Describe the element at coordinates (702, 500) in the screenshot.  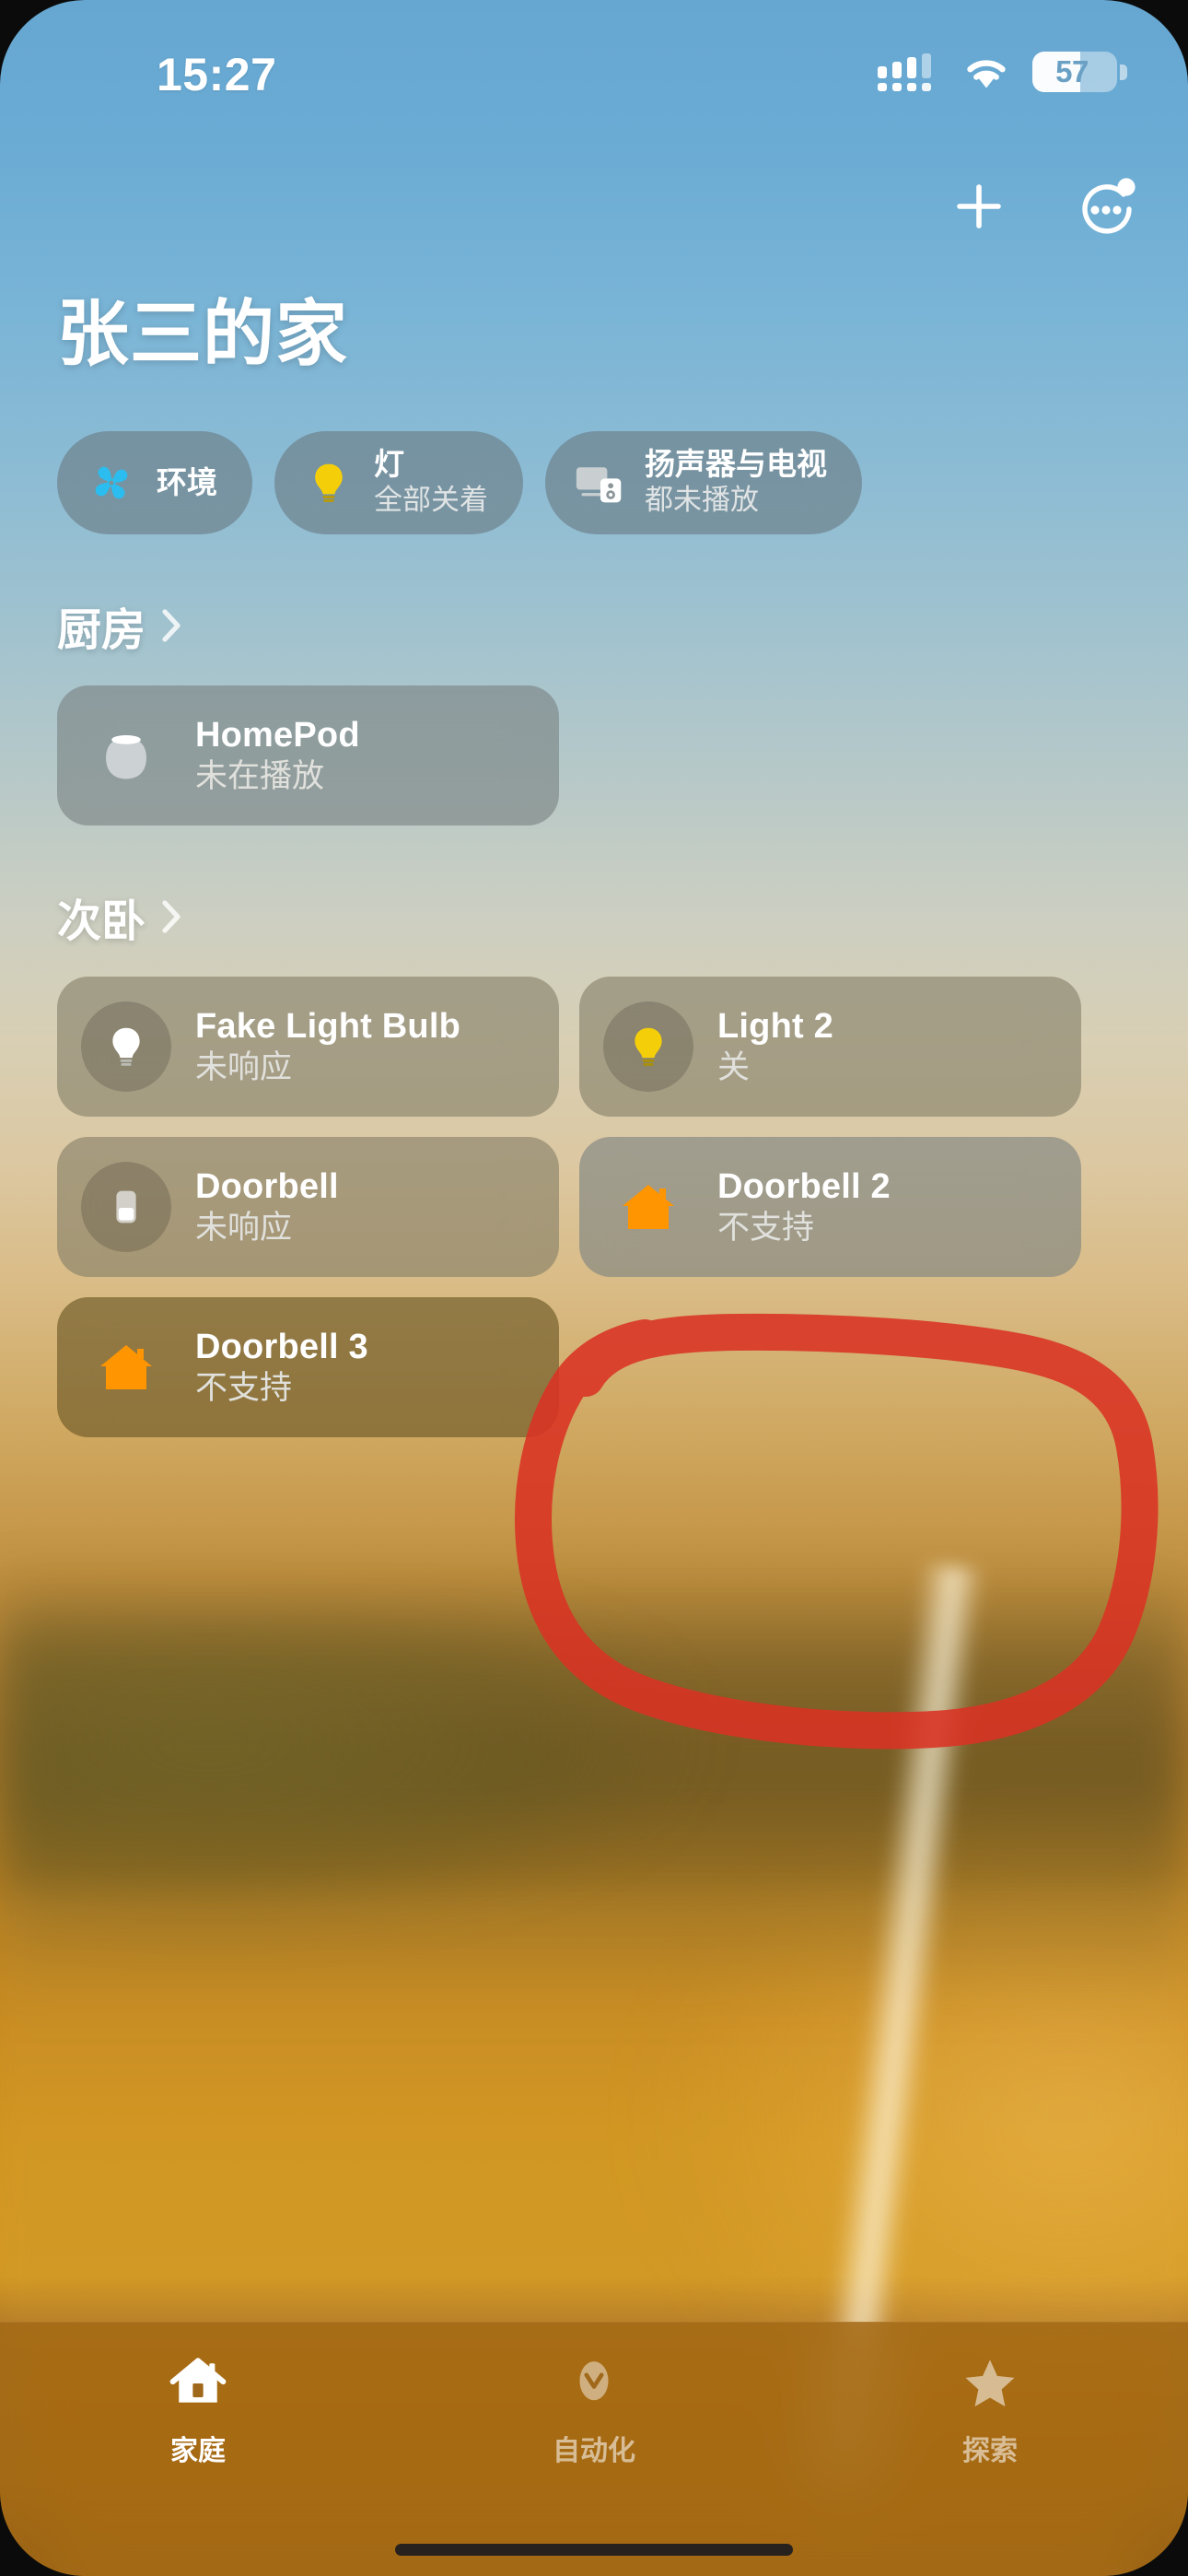
I see `category-pill-status: 都未播放` at that location.